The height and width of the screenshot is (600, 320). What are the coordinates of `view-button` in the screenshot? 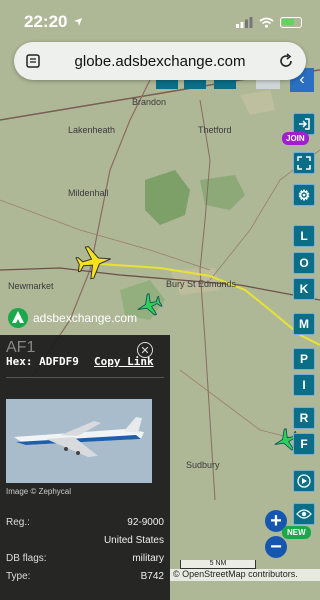 It's located at (304, 514).